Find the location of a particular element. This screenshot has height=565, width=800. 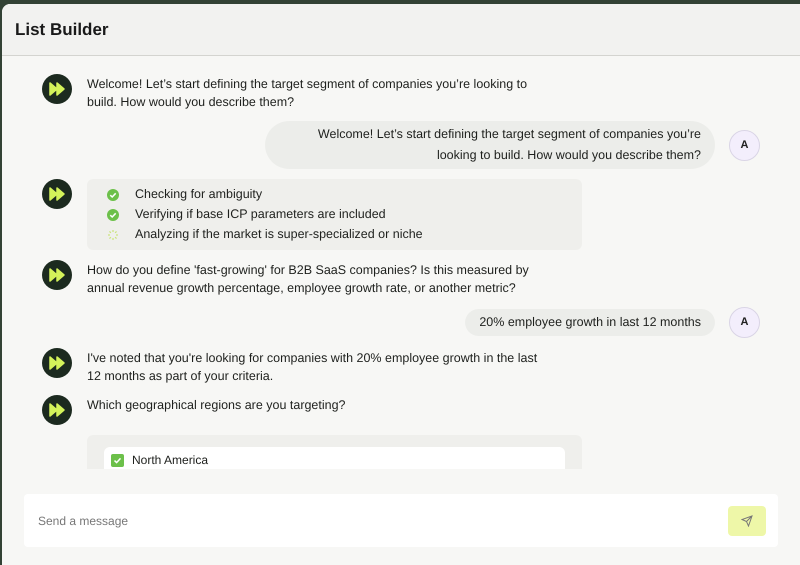

message-input: Send a message is located at coordinates (383, 521).